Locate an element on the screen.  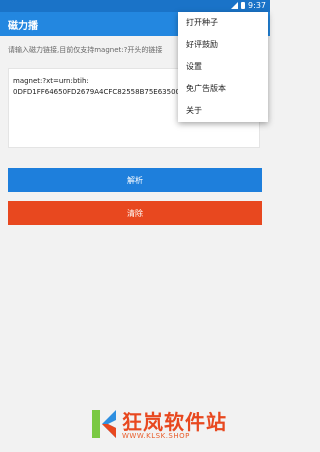
overflow-menu: 打开种子 好评鼓励 设置 免广告版本 关于 is located at coordinates (223, 67).